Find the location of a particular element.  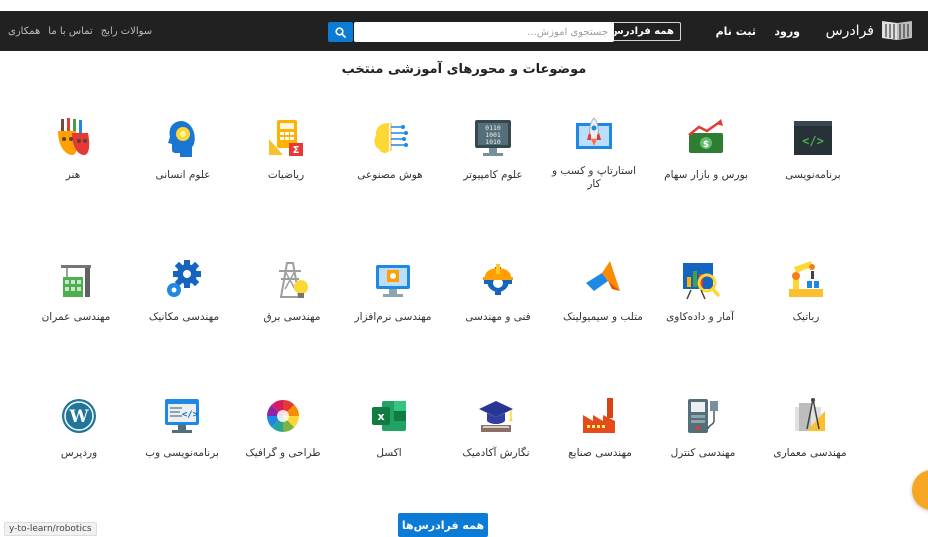

category-stock-market: $ بورس و بازار سهام is located at coordinates (706, 149).